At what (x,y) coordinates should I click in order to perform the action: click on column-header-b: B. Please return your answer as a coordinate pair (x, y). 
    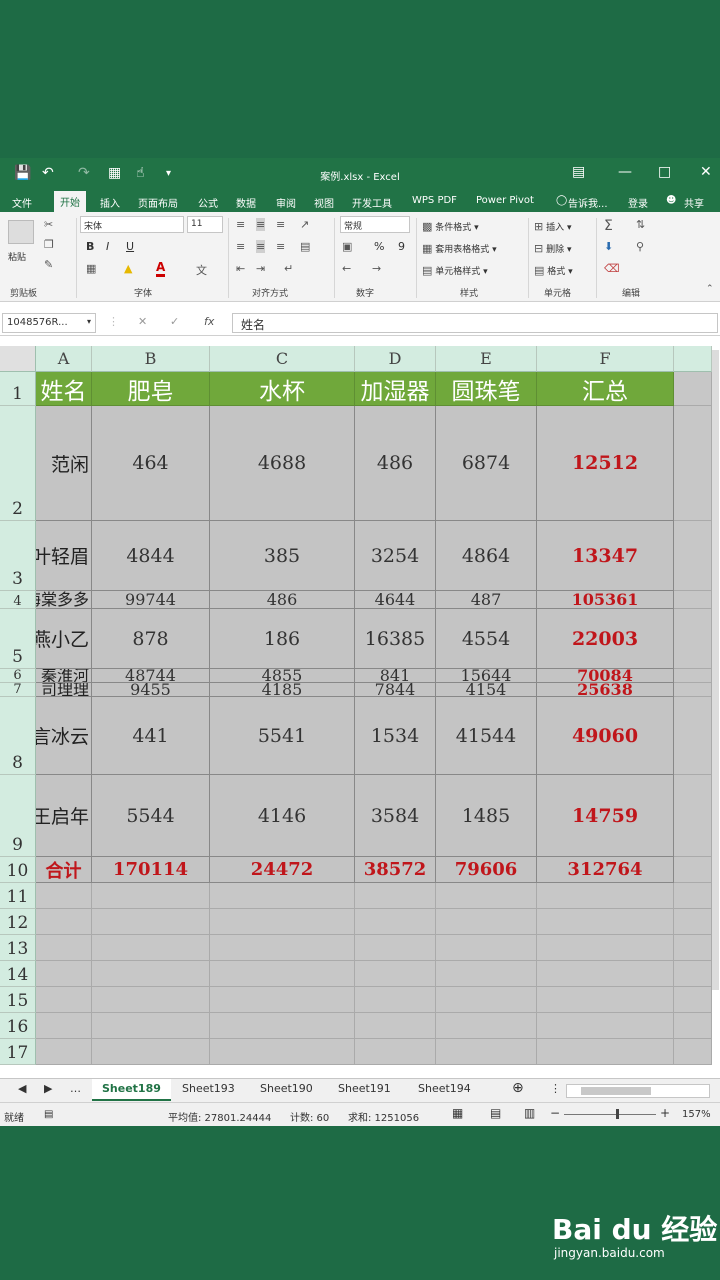
    Looking at the image, I should click on (151, 359).